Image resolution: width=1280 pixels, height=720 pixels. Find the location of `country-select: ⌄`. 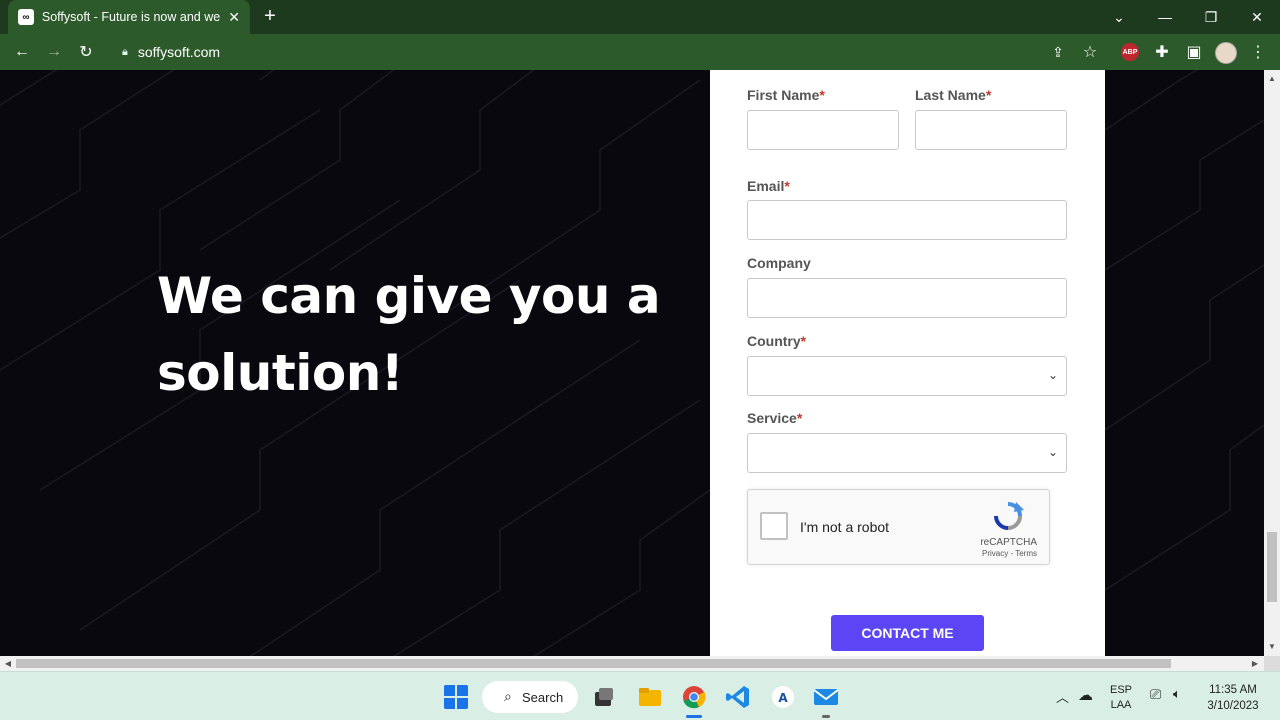

country-select: ⌄ is located at coordinates (907, 376).